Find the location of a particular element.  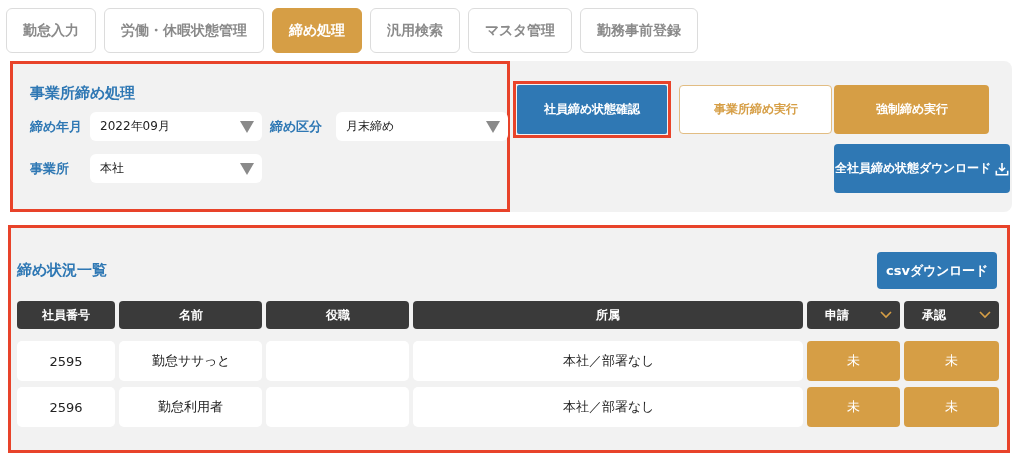

action-button: 社員締め状態確認 is located at coordinates (592, 109).